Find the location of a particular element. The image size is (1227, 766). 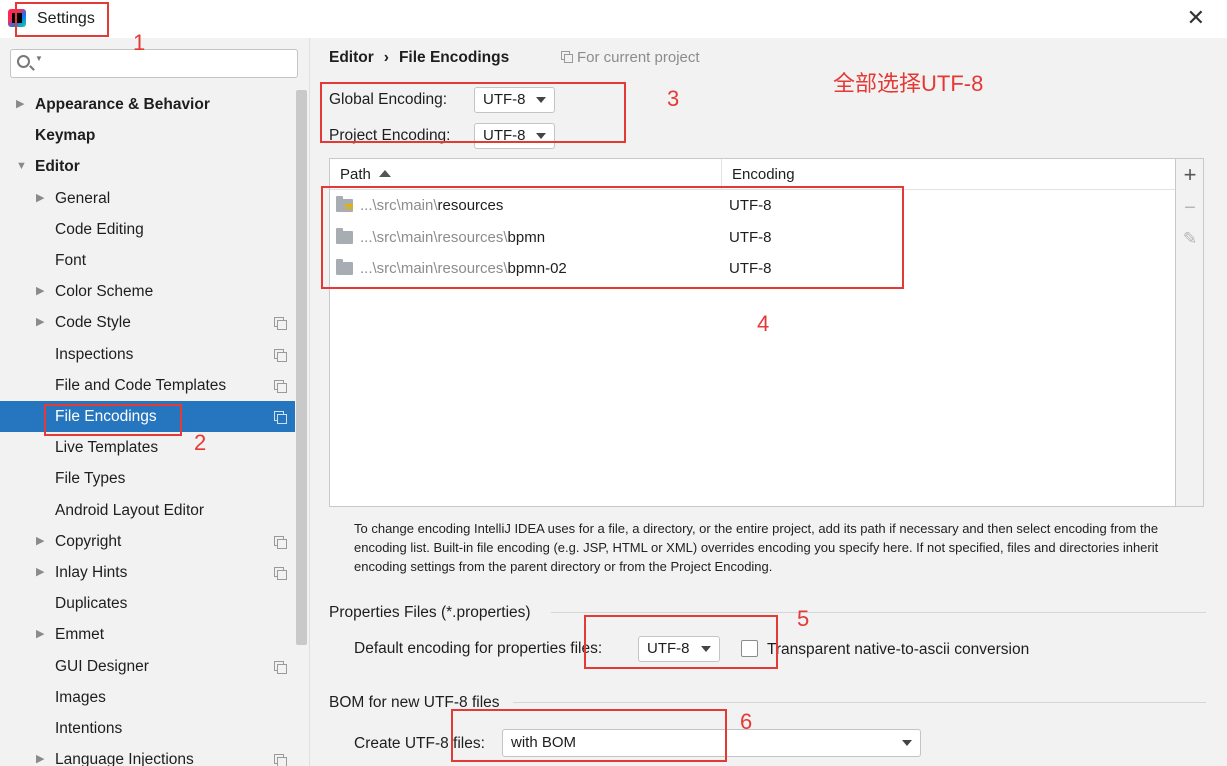

sidebar-item-label: Color Scheme is located at coordinates (104, 292).